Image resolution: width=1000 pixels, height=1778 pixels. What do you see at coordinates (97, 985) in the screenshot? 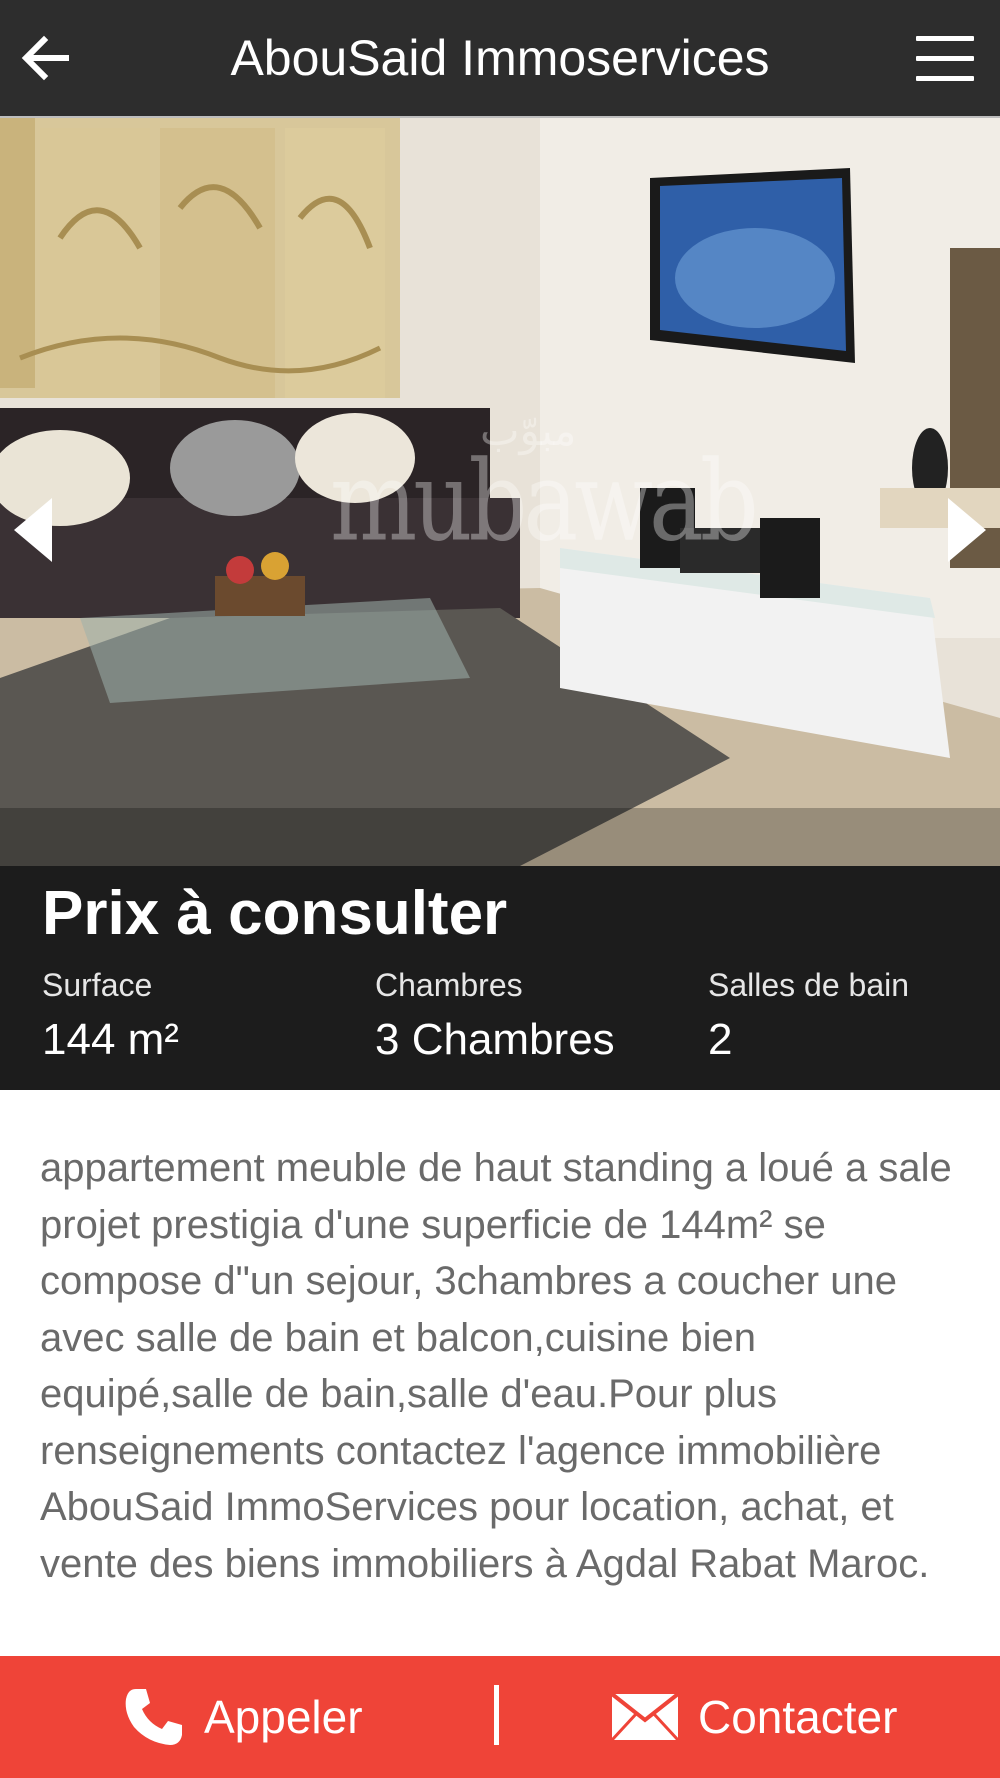
I see `stat-label: Surface` at bounding box center [97, 985].